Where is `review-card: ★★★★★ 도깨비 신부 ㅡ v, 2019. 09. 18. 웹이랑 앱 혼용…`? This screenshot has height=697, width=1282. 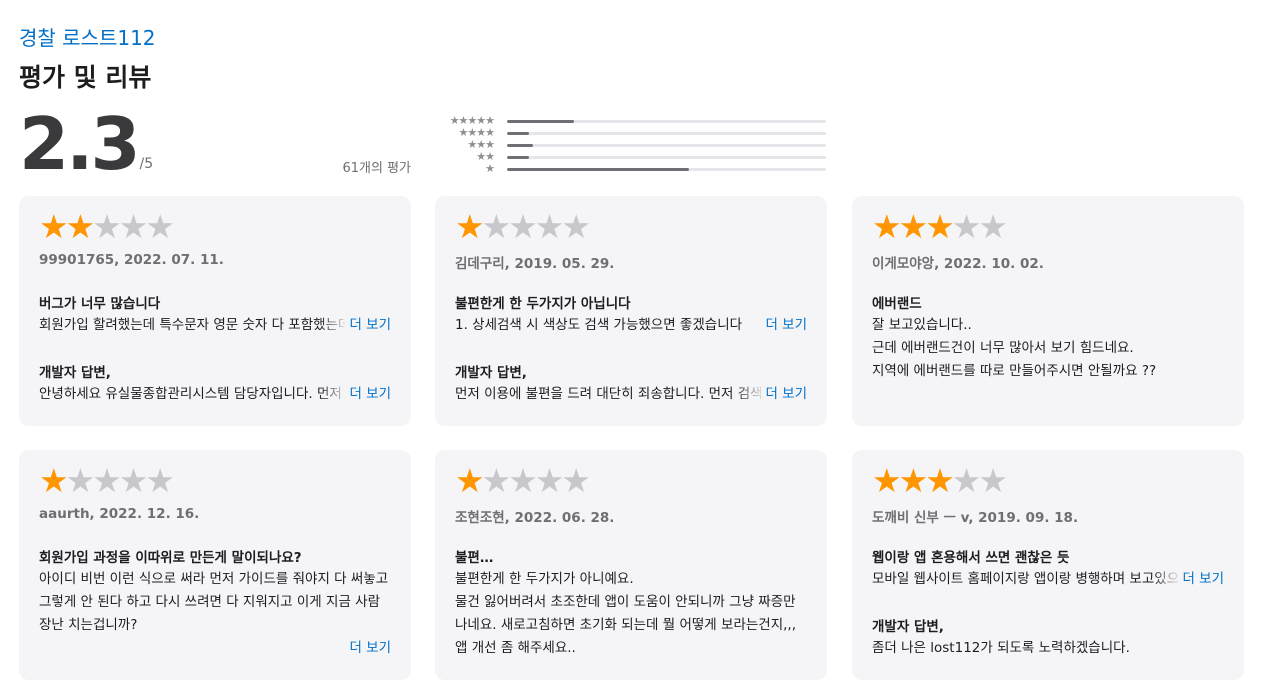
review-card: ★★★★★ 도깨비 신부 ㅡ v, 2019. 09. 18. 웹이랑 앱 혼용… is located at coordinates (1048, 565).